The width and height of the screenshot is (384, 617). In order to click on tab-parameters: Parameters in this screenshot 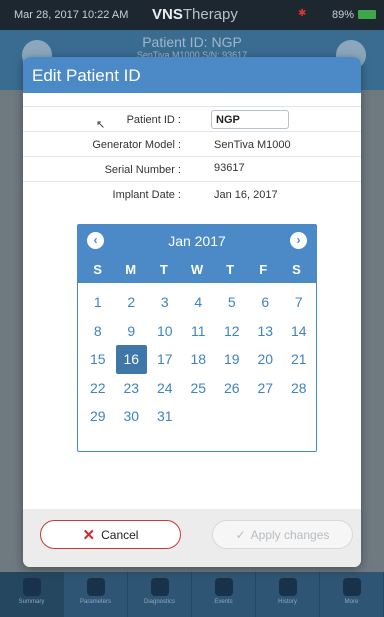, I will do `click(96, 594)`.